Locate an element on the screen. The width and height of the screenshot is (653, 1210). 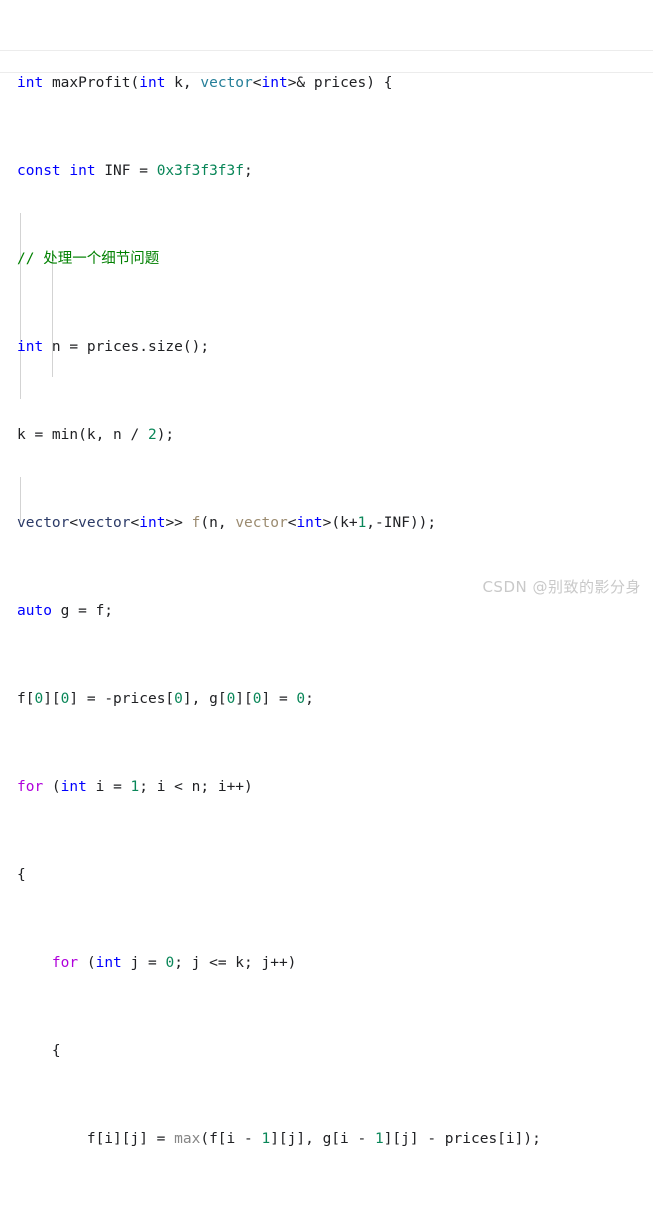
code-line: const int INF = 0x3f3f3f3f; is located at coordinates (135, 171).